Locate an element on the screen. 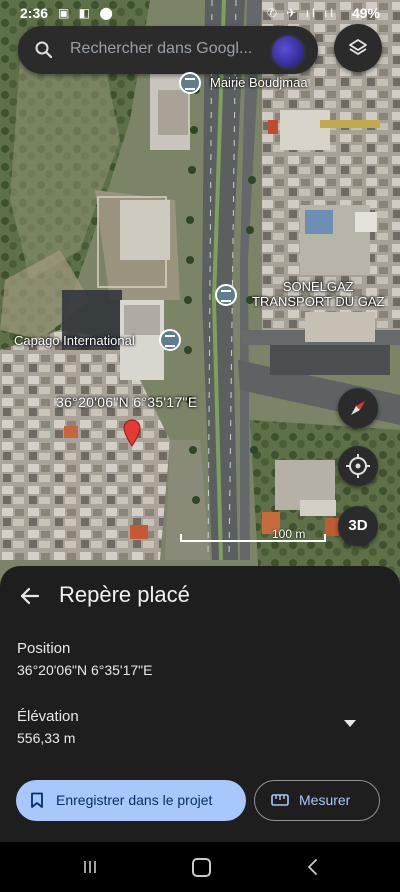  scale-label: 100 m is located at coordinates (289, 534).